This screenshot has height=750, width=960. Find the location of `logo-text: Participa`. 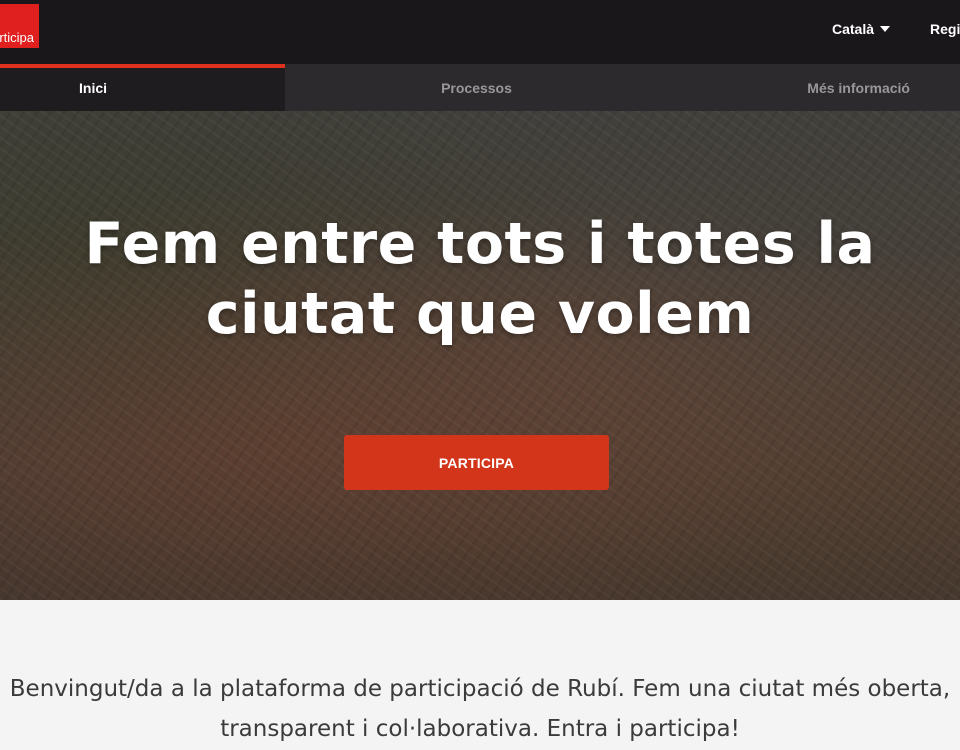

logo-text: Participa is located at coordinates (17, 37).